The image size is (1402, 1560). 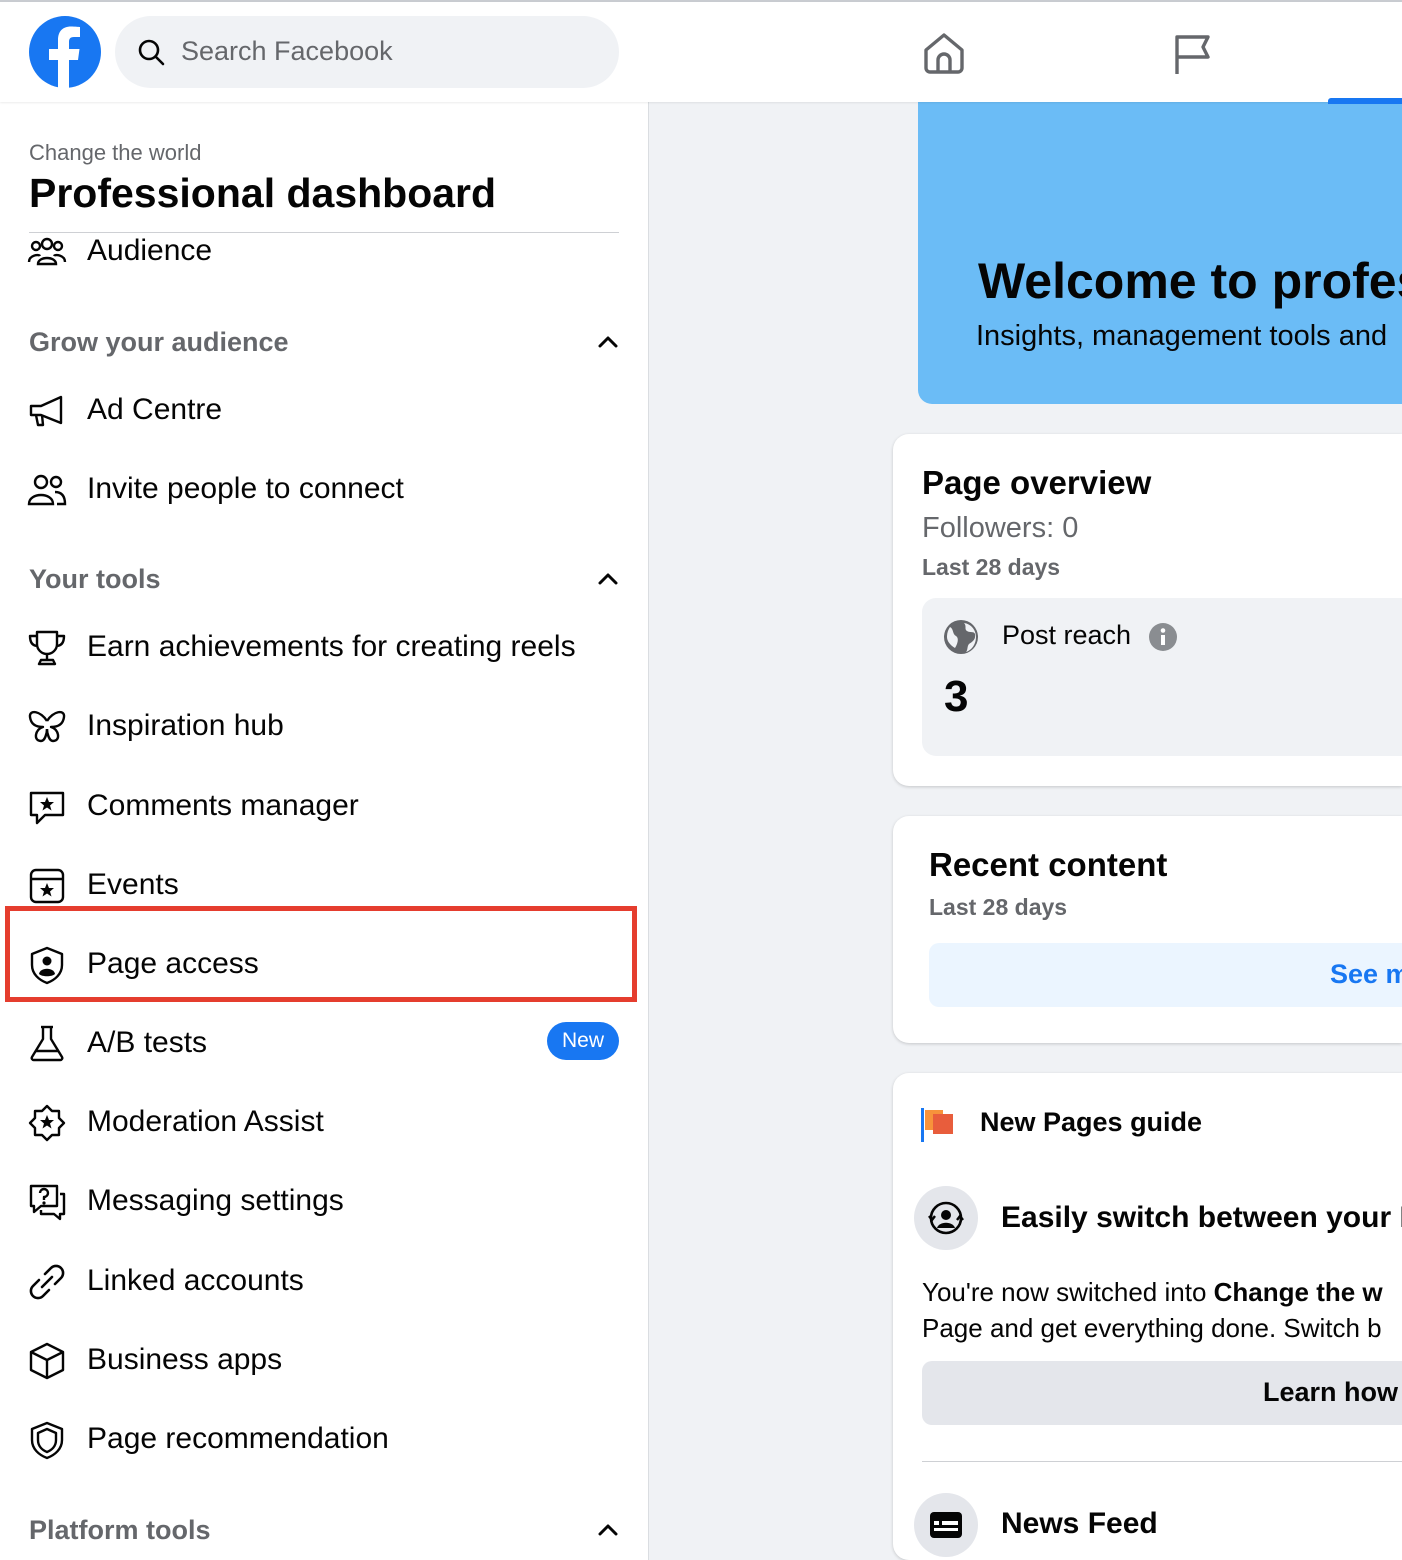 I want to click on page-name-bold: Change the w, so click(x=1298, y=1292).